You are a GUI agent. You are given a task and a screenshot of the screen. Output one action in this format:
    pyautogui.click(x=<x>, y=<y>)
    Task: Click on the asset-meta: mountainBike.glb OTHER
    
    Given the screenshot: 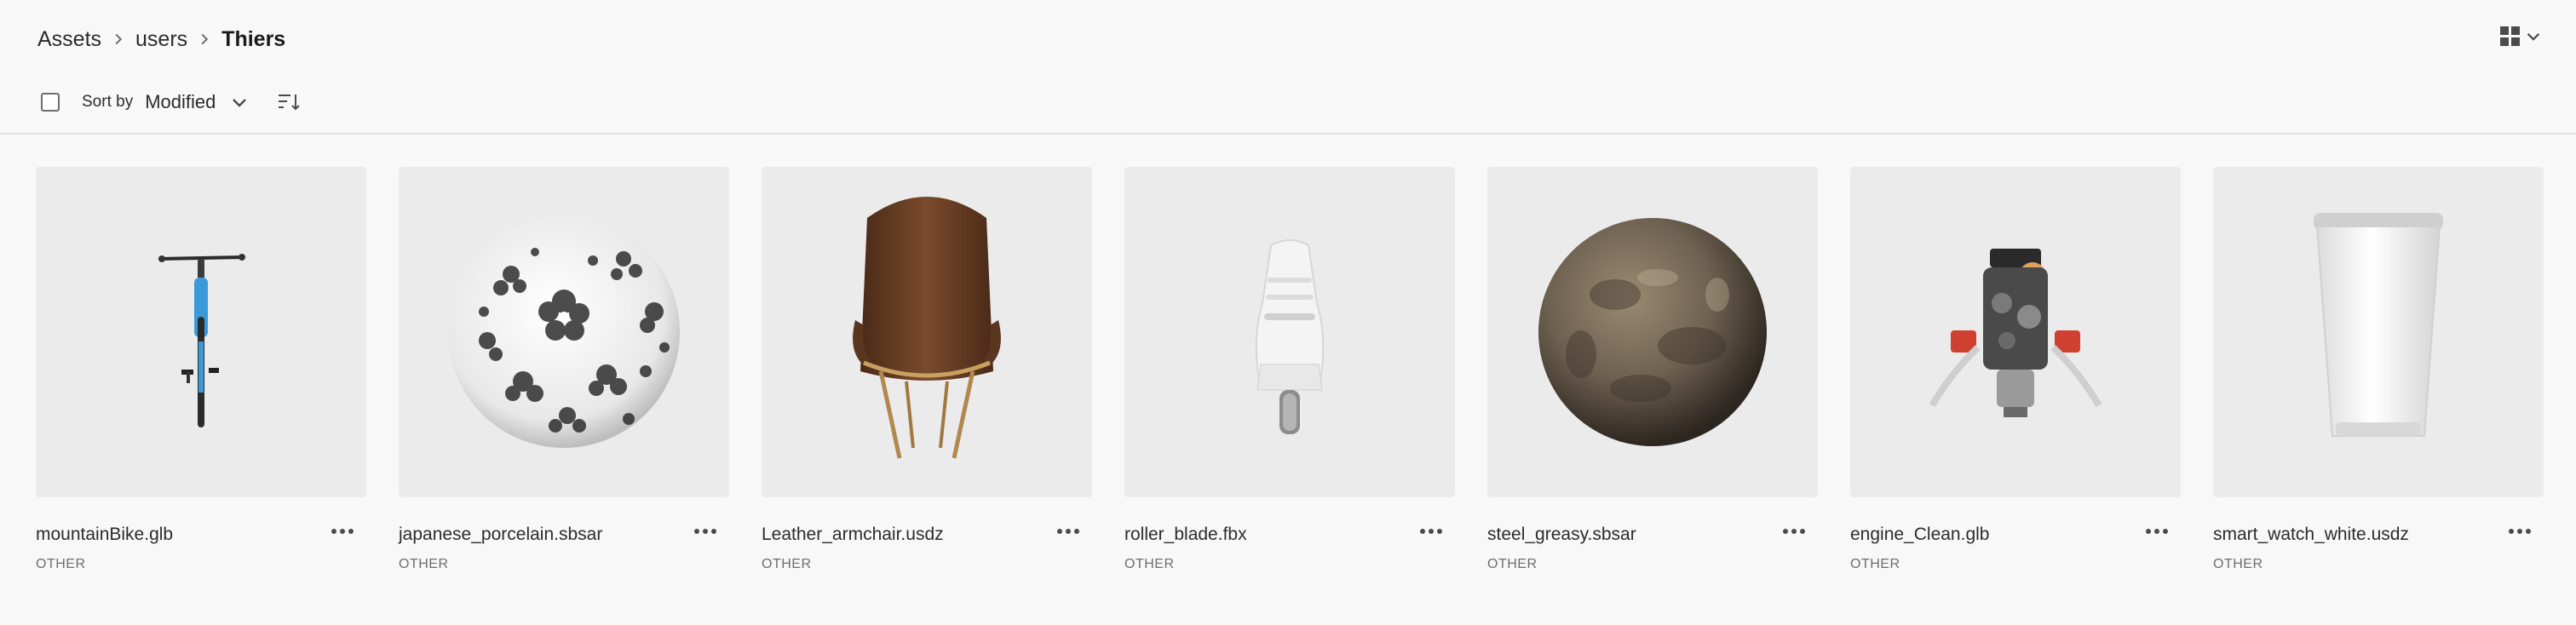 What is the action you would take?
    pyautogui.click(x=201, y=547)
    